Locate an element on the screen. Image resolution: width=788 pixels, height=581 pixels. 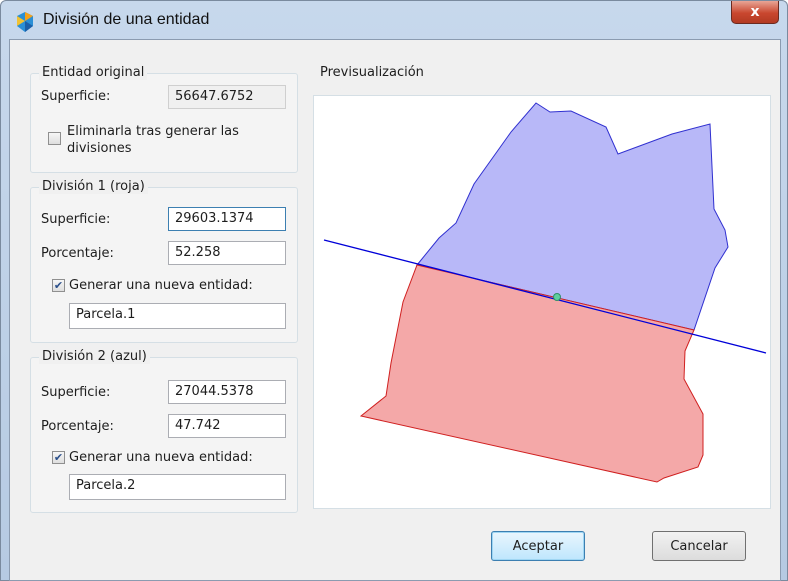
division1-percent-input: 52.258 is located at coordinates (227, 253).